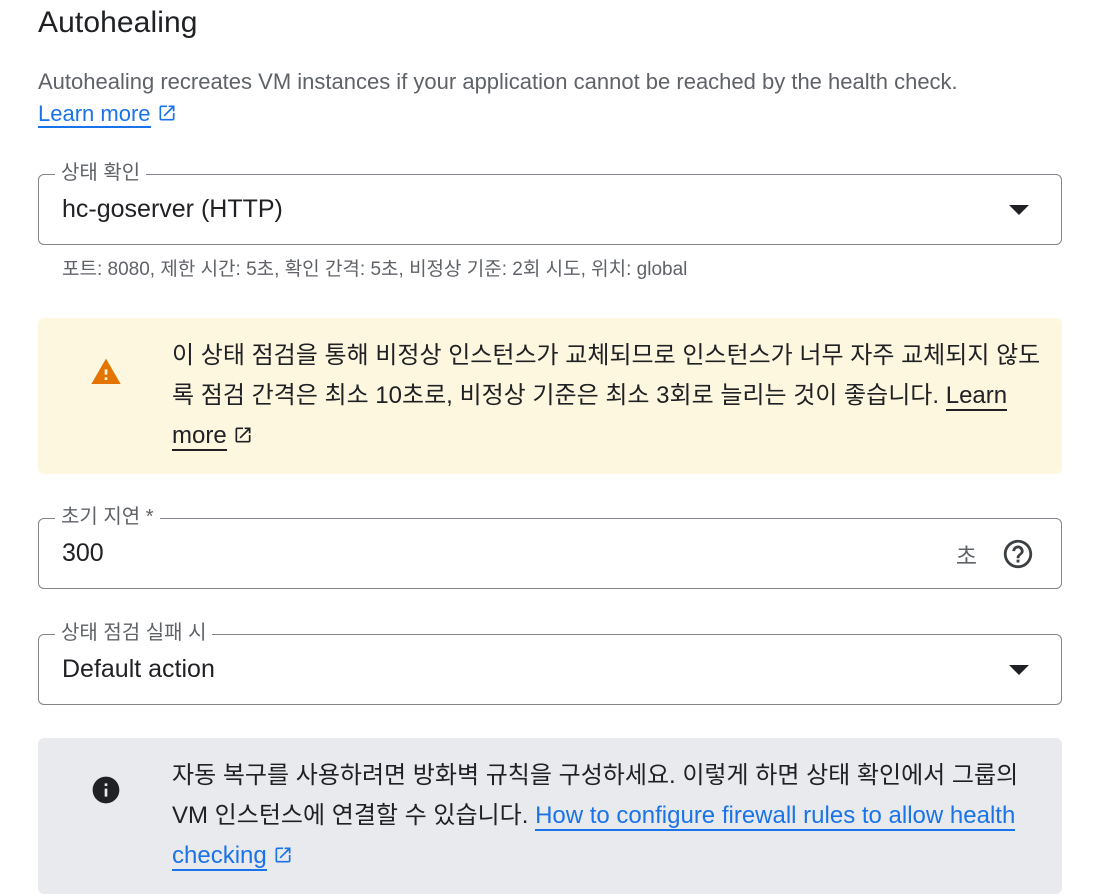 This screenshot has width=1096, height=896. I want to click on help-icon, so click(1018, 554).